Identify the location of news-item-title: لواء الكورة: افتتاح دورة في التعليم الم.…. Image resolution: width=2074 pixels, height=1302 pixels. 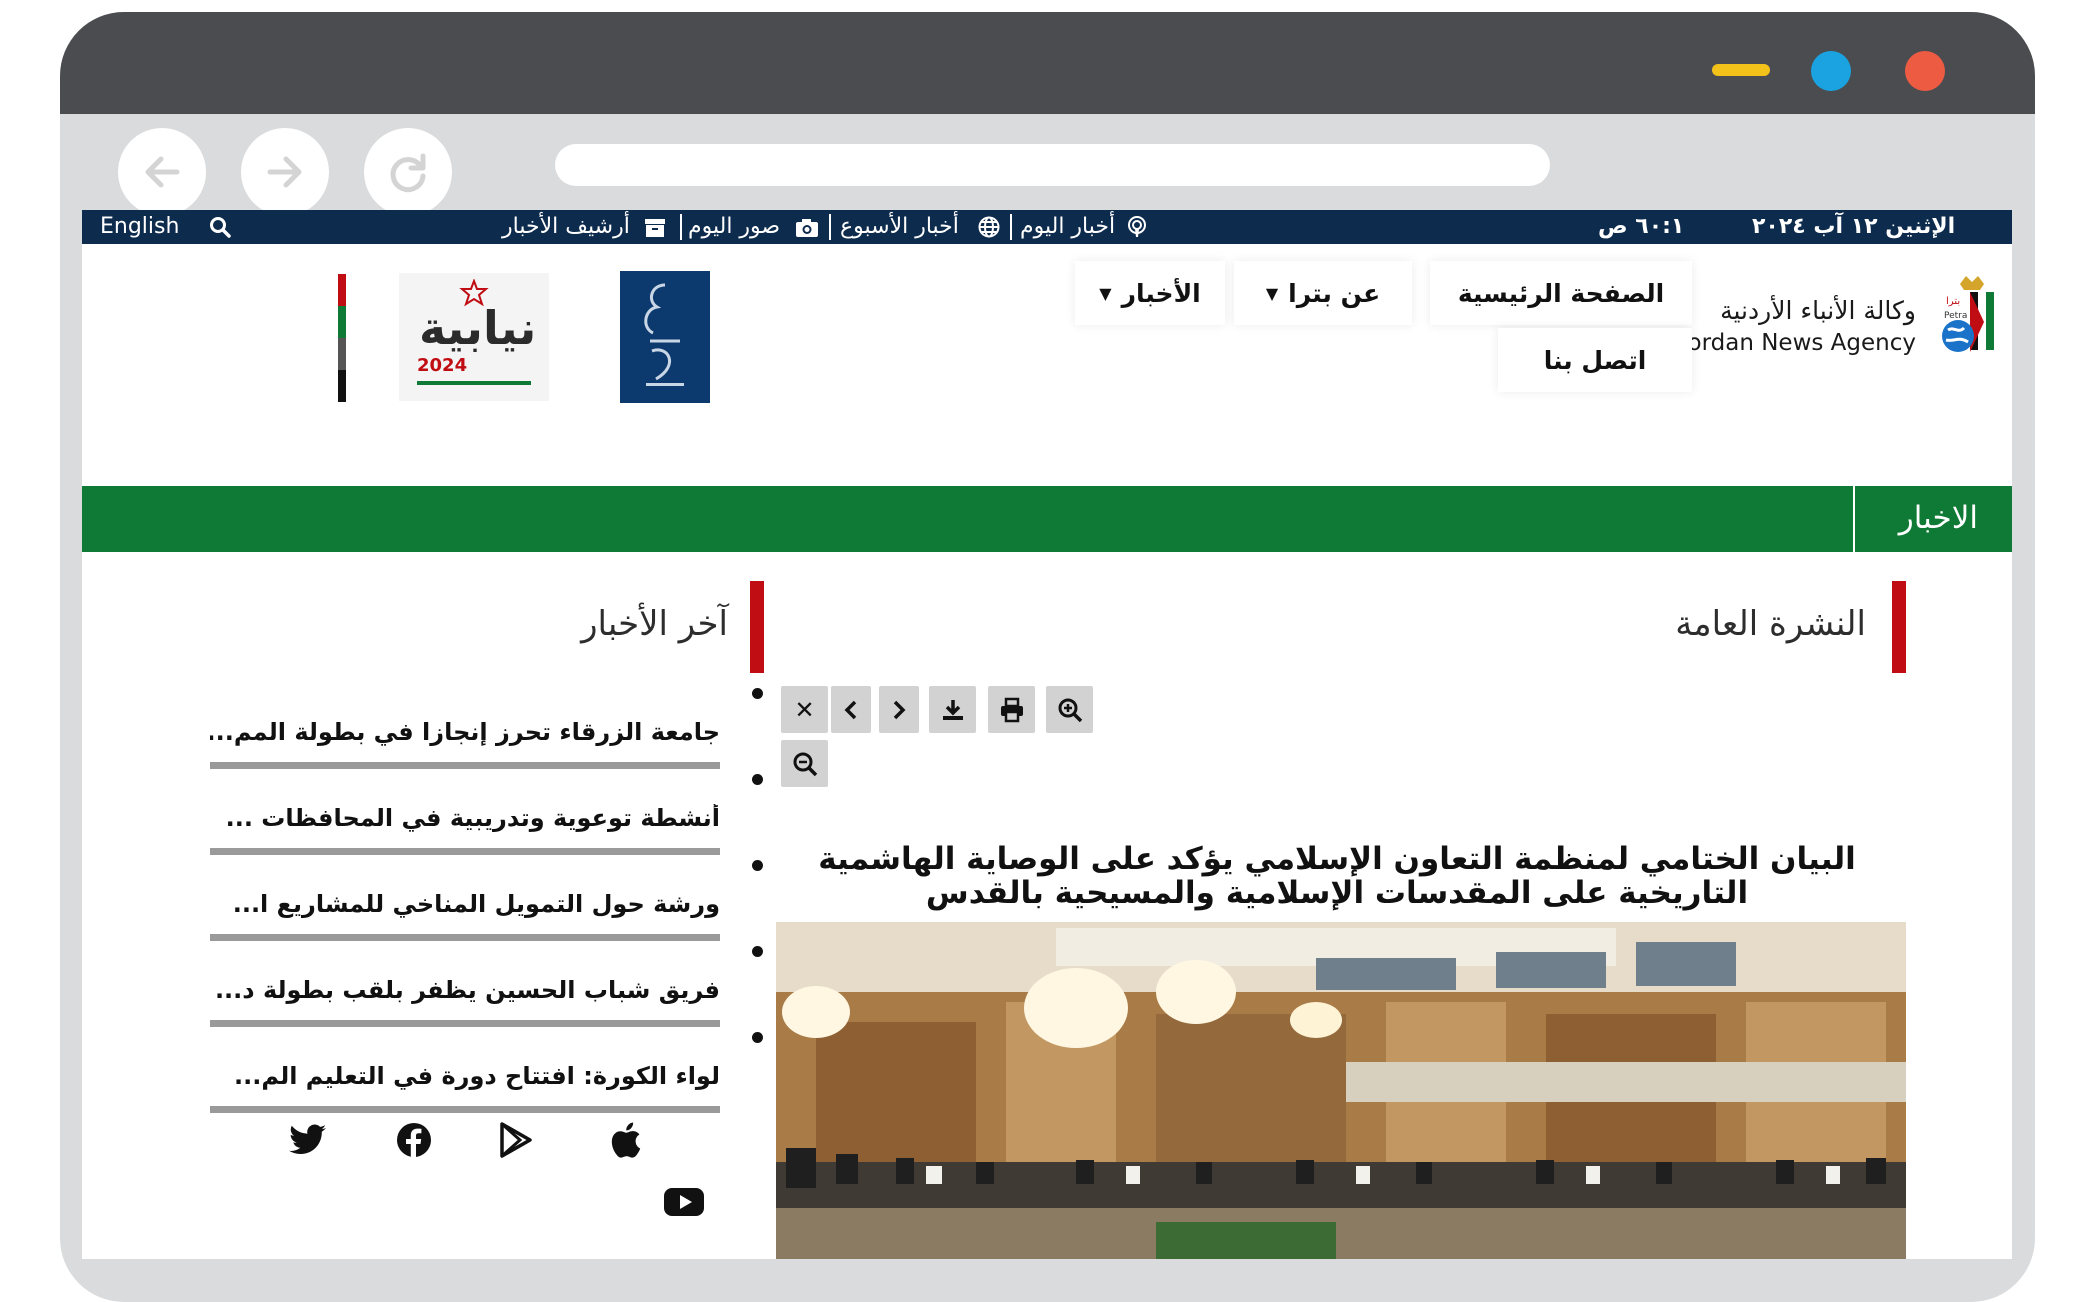
(465, 1076).